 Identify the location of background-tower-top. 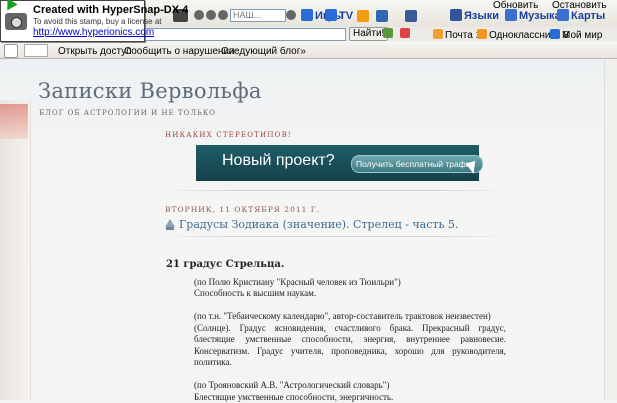
(14, 121).